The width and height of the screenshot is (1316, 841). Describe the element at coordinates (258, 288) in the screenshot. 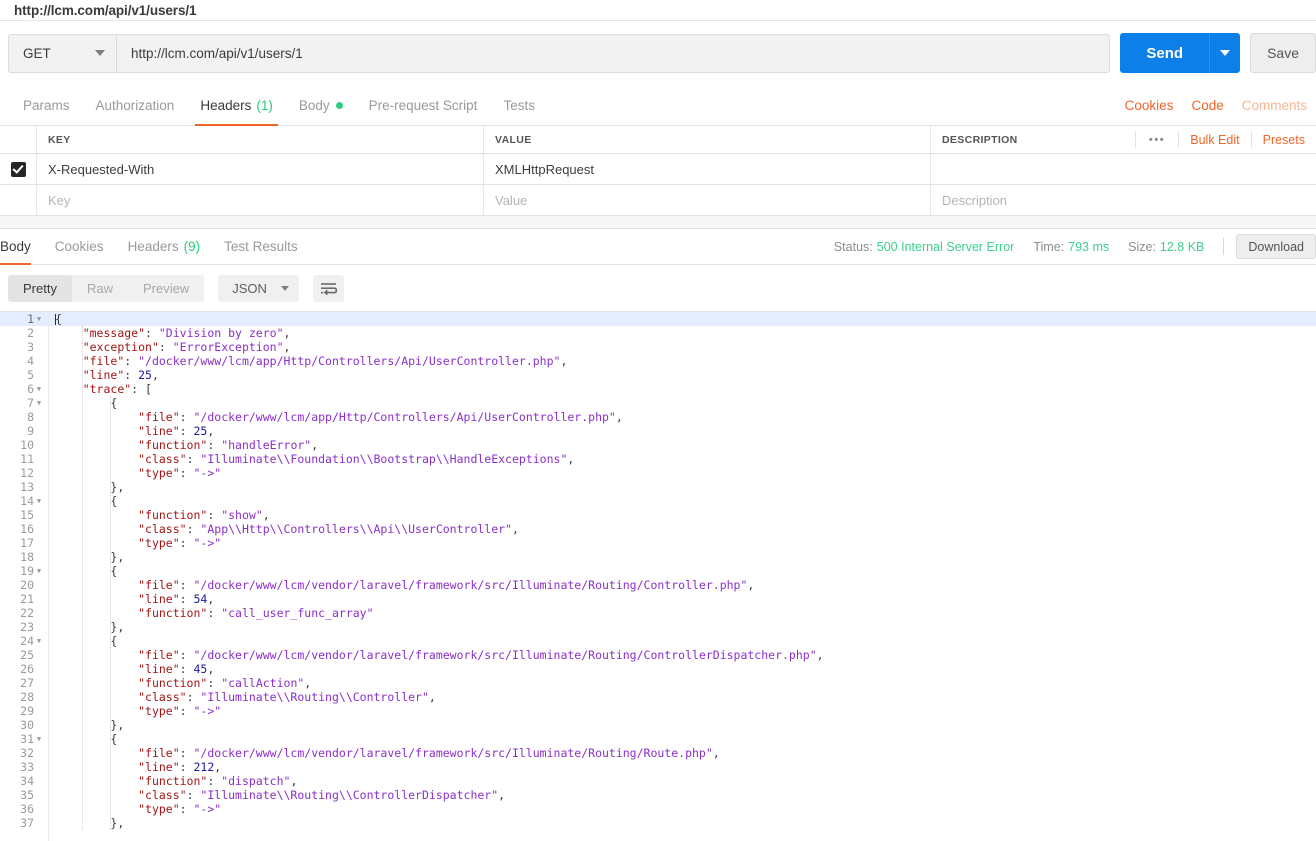

I see `response-format-select: JSON` at that location.